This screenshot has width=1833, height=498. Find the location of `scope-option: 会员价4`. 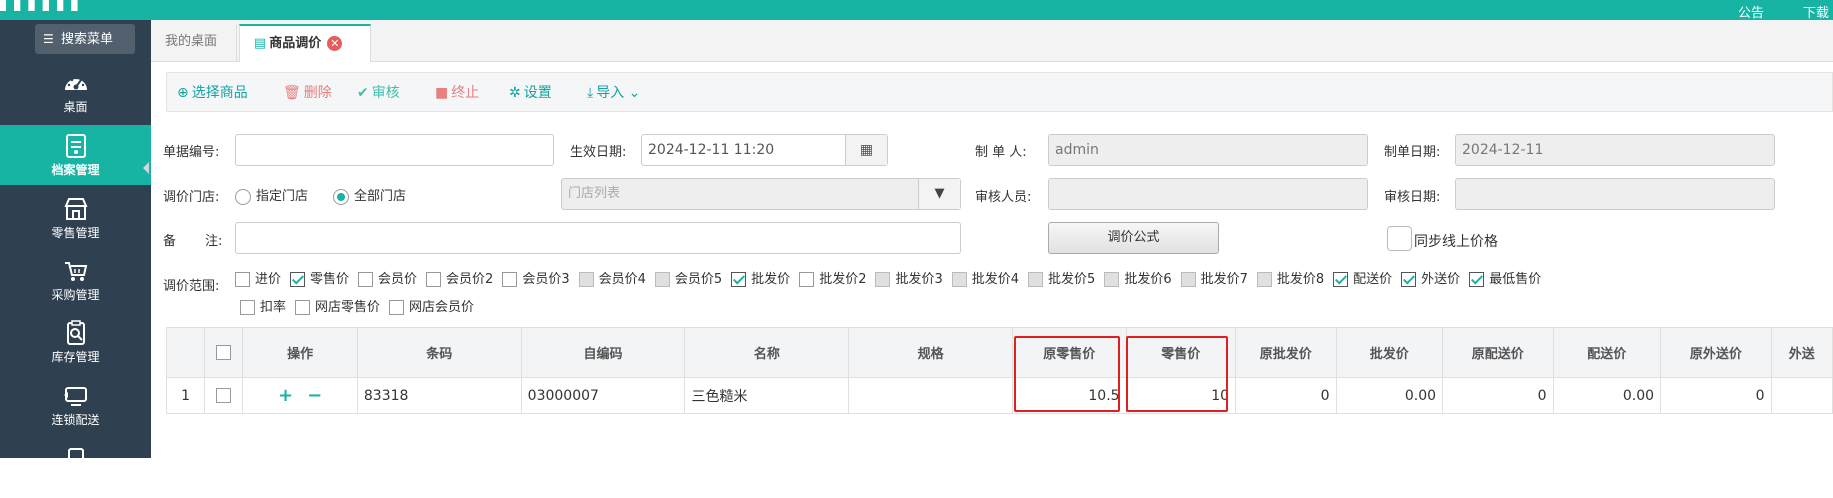

scope-option: 会员价4 is located at coordinates (610, 279).